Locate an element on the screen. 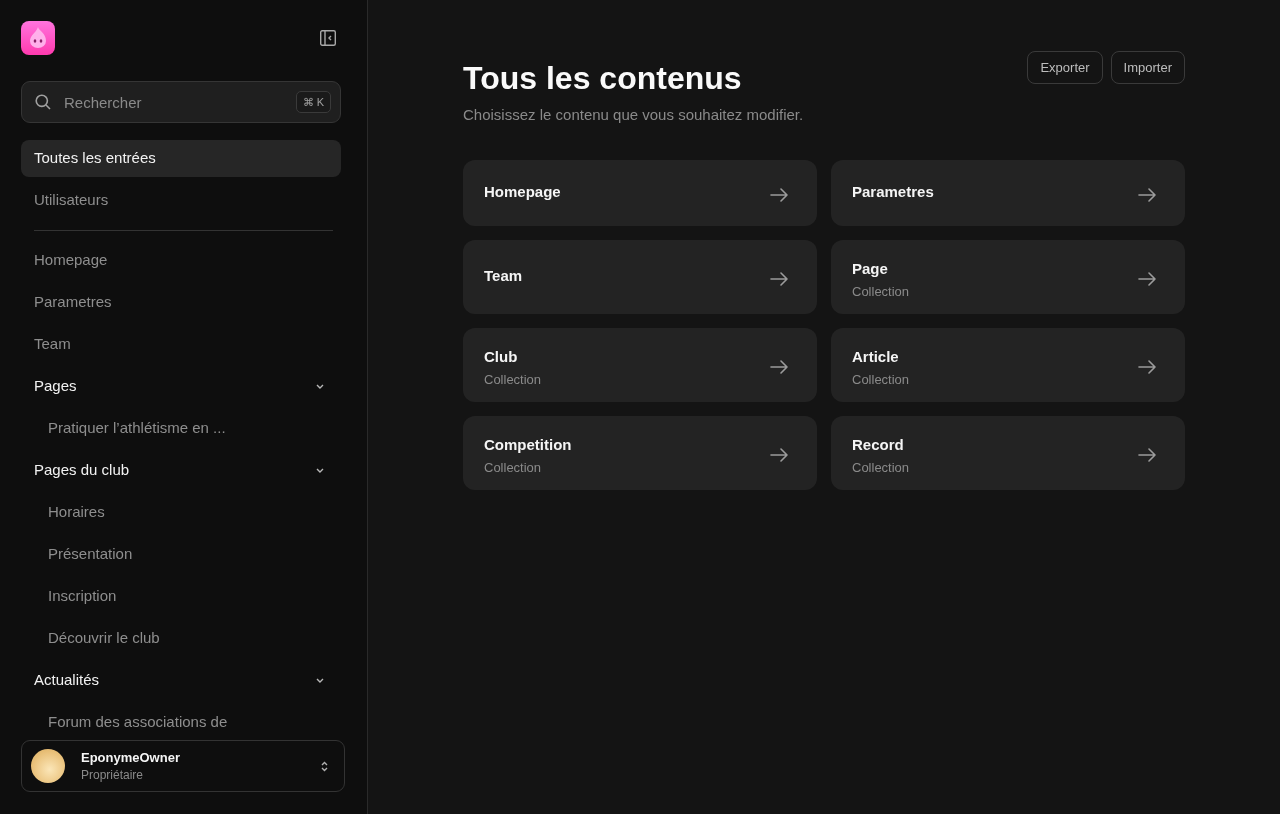  nav-item: Utilisateurs is located at coordinates (181, 200).